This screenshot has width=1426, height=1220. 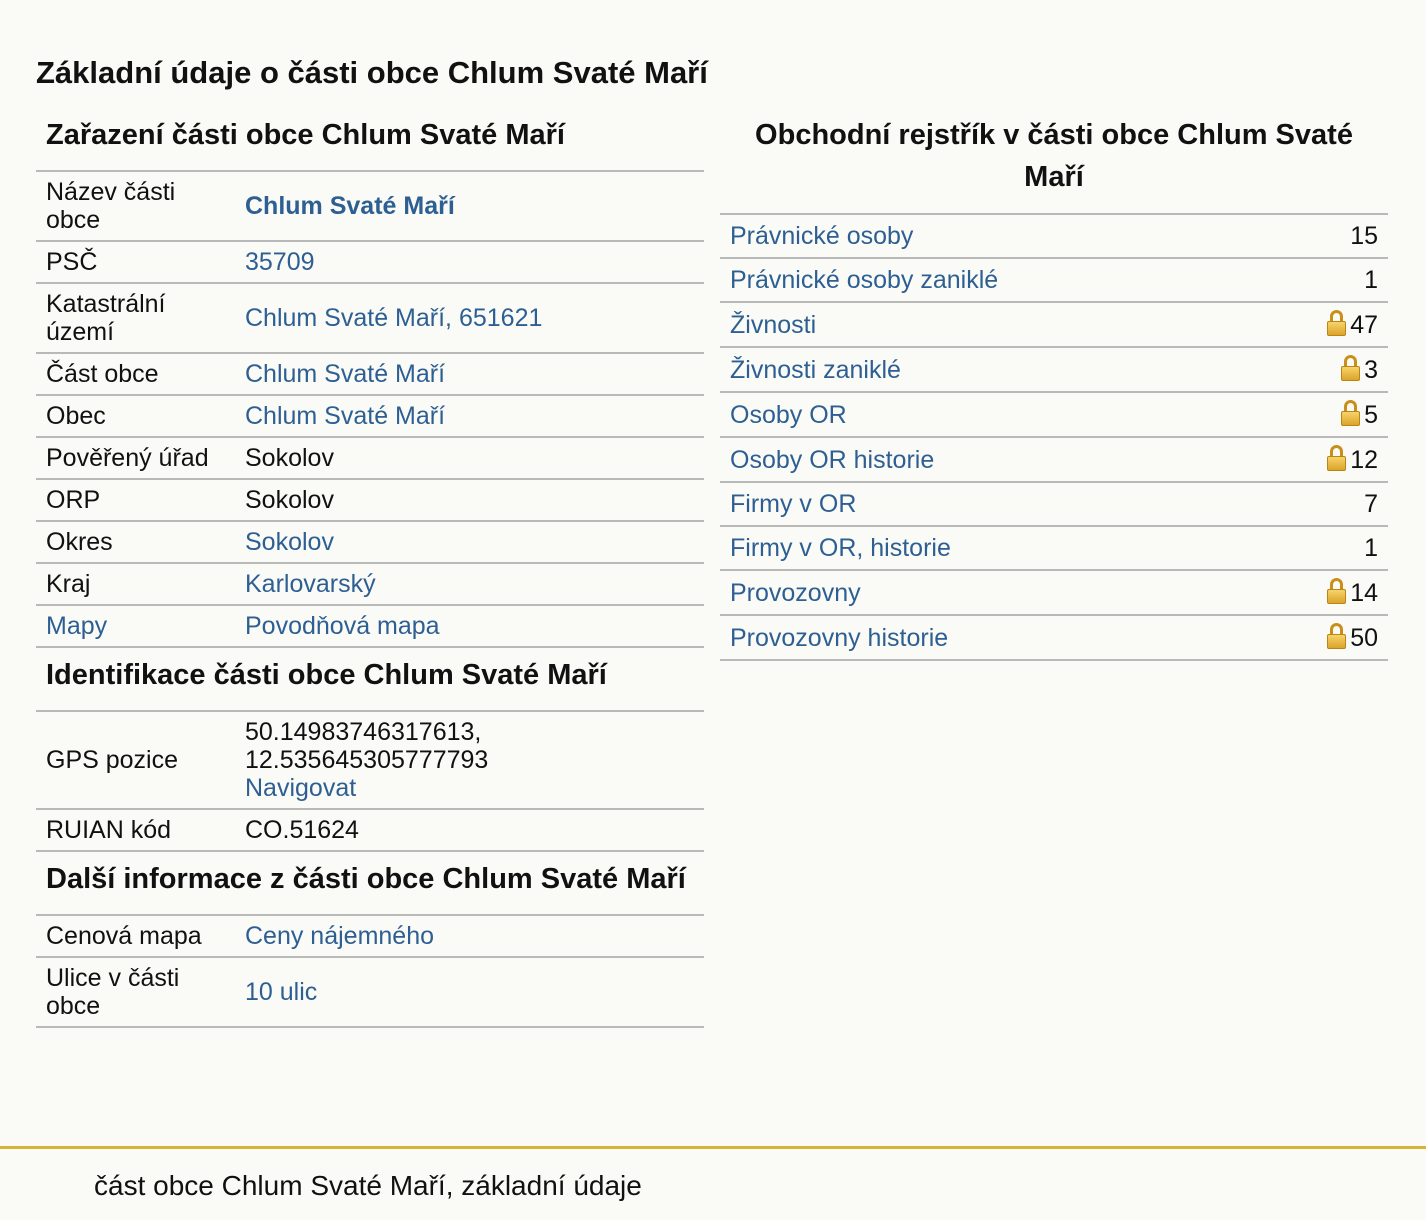 I want to click on table-row: Firmy v OR 7, so click(x=1054, y=504).